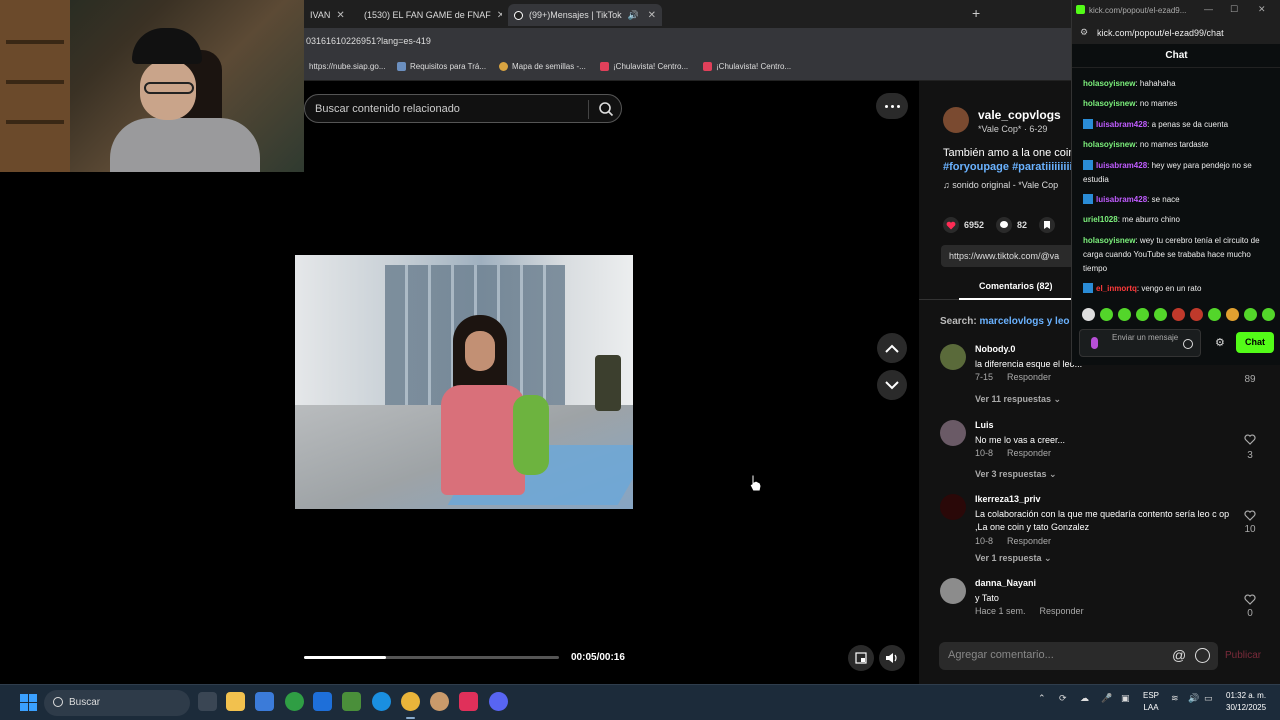 This screenshot has width=1280, height=720. What do you see at coordinates (1100, 219) in the screenshot?
I see `chat-username: uriel1028` at bounding box center [1100, 219].